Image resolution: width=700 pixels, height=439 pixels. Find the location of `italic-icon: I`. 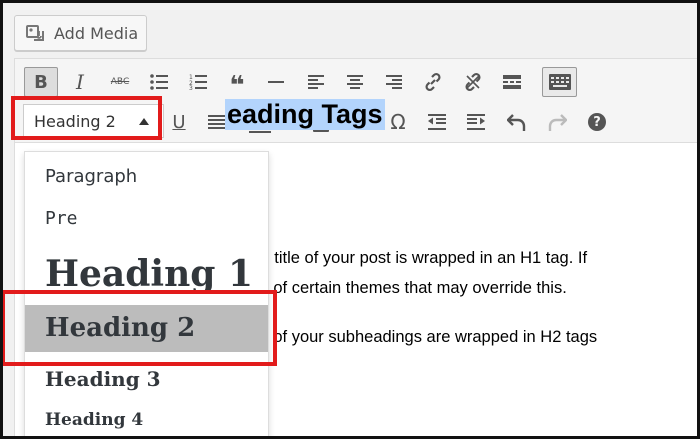

italic-icon: I is located at coordinates (80, 82).